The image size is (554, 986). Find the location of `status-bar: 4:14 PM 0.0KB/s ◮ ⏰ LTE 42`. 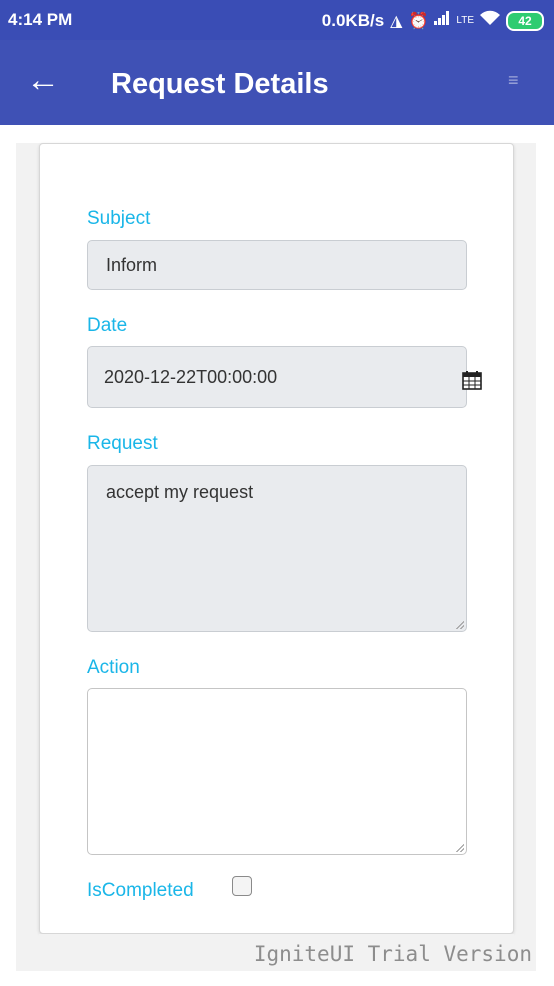

status-bar: 4:14 PM 0.0KB/s ◮ ⏰ LTE 42 is located at coordinates (277, 20).